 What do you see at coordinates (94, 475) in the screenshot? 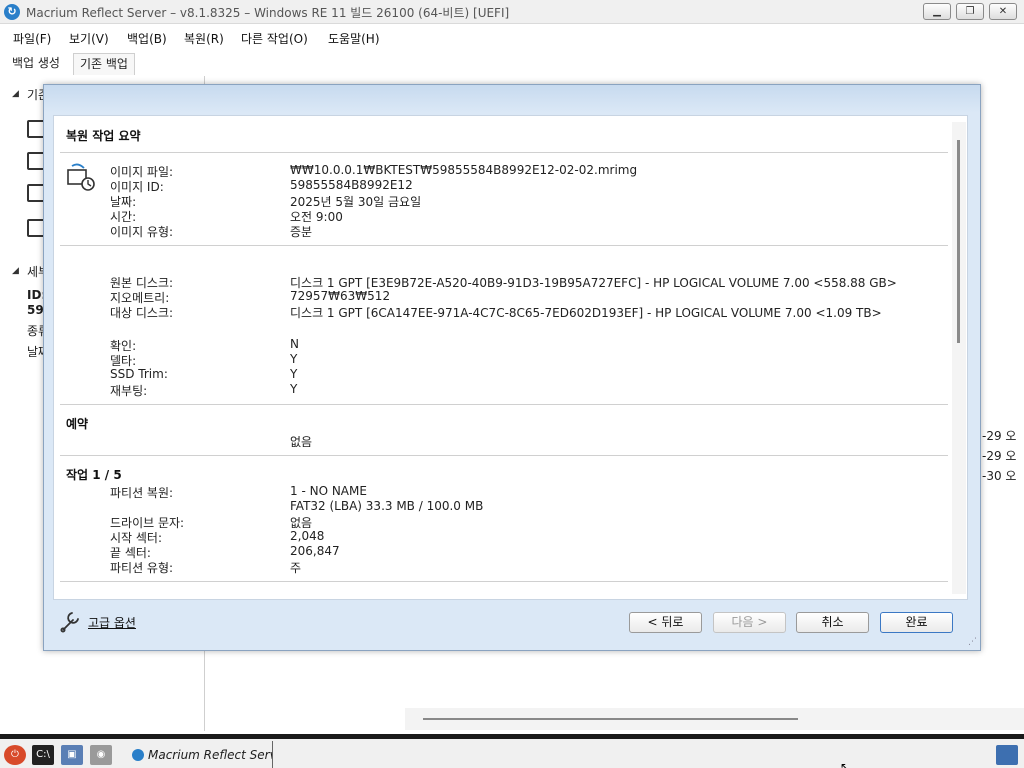
I see `operation-title: 작업 1 / 5` at bounding box center [94, 475].